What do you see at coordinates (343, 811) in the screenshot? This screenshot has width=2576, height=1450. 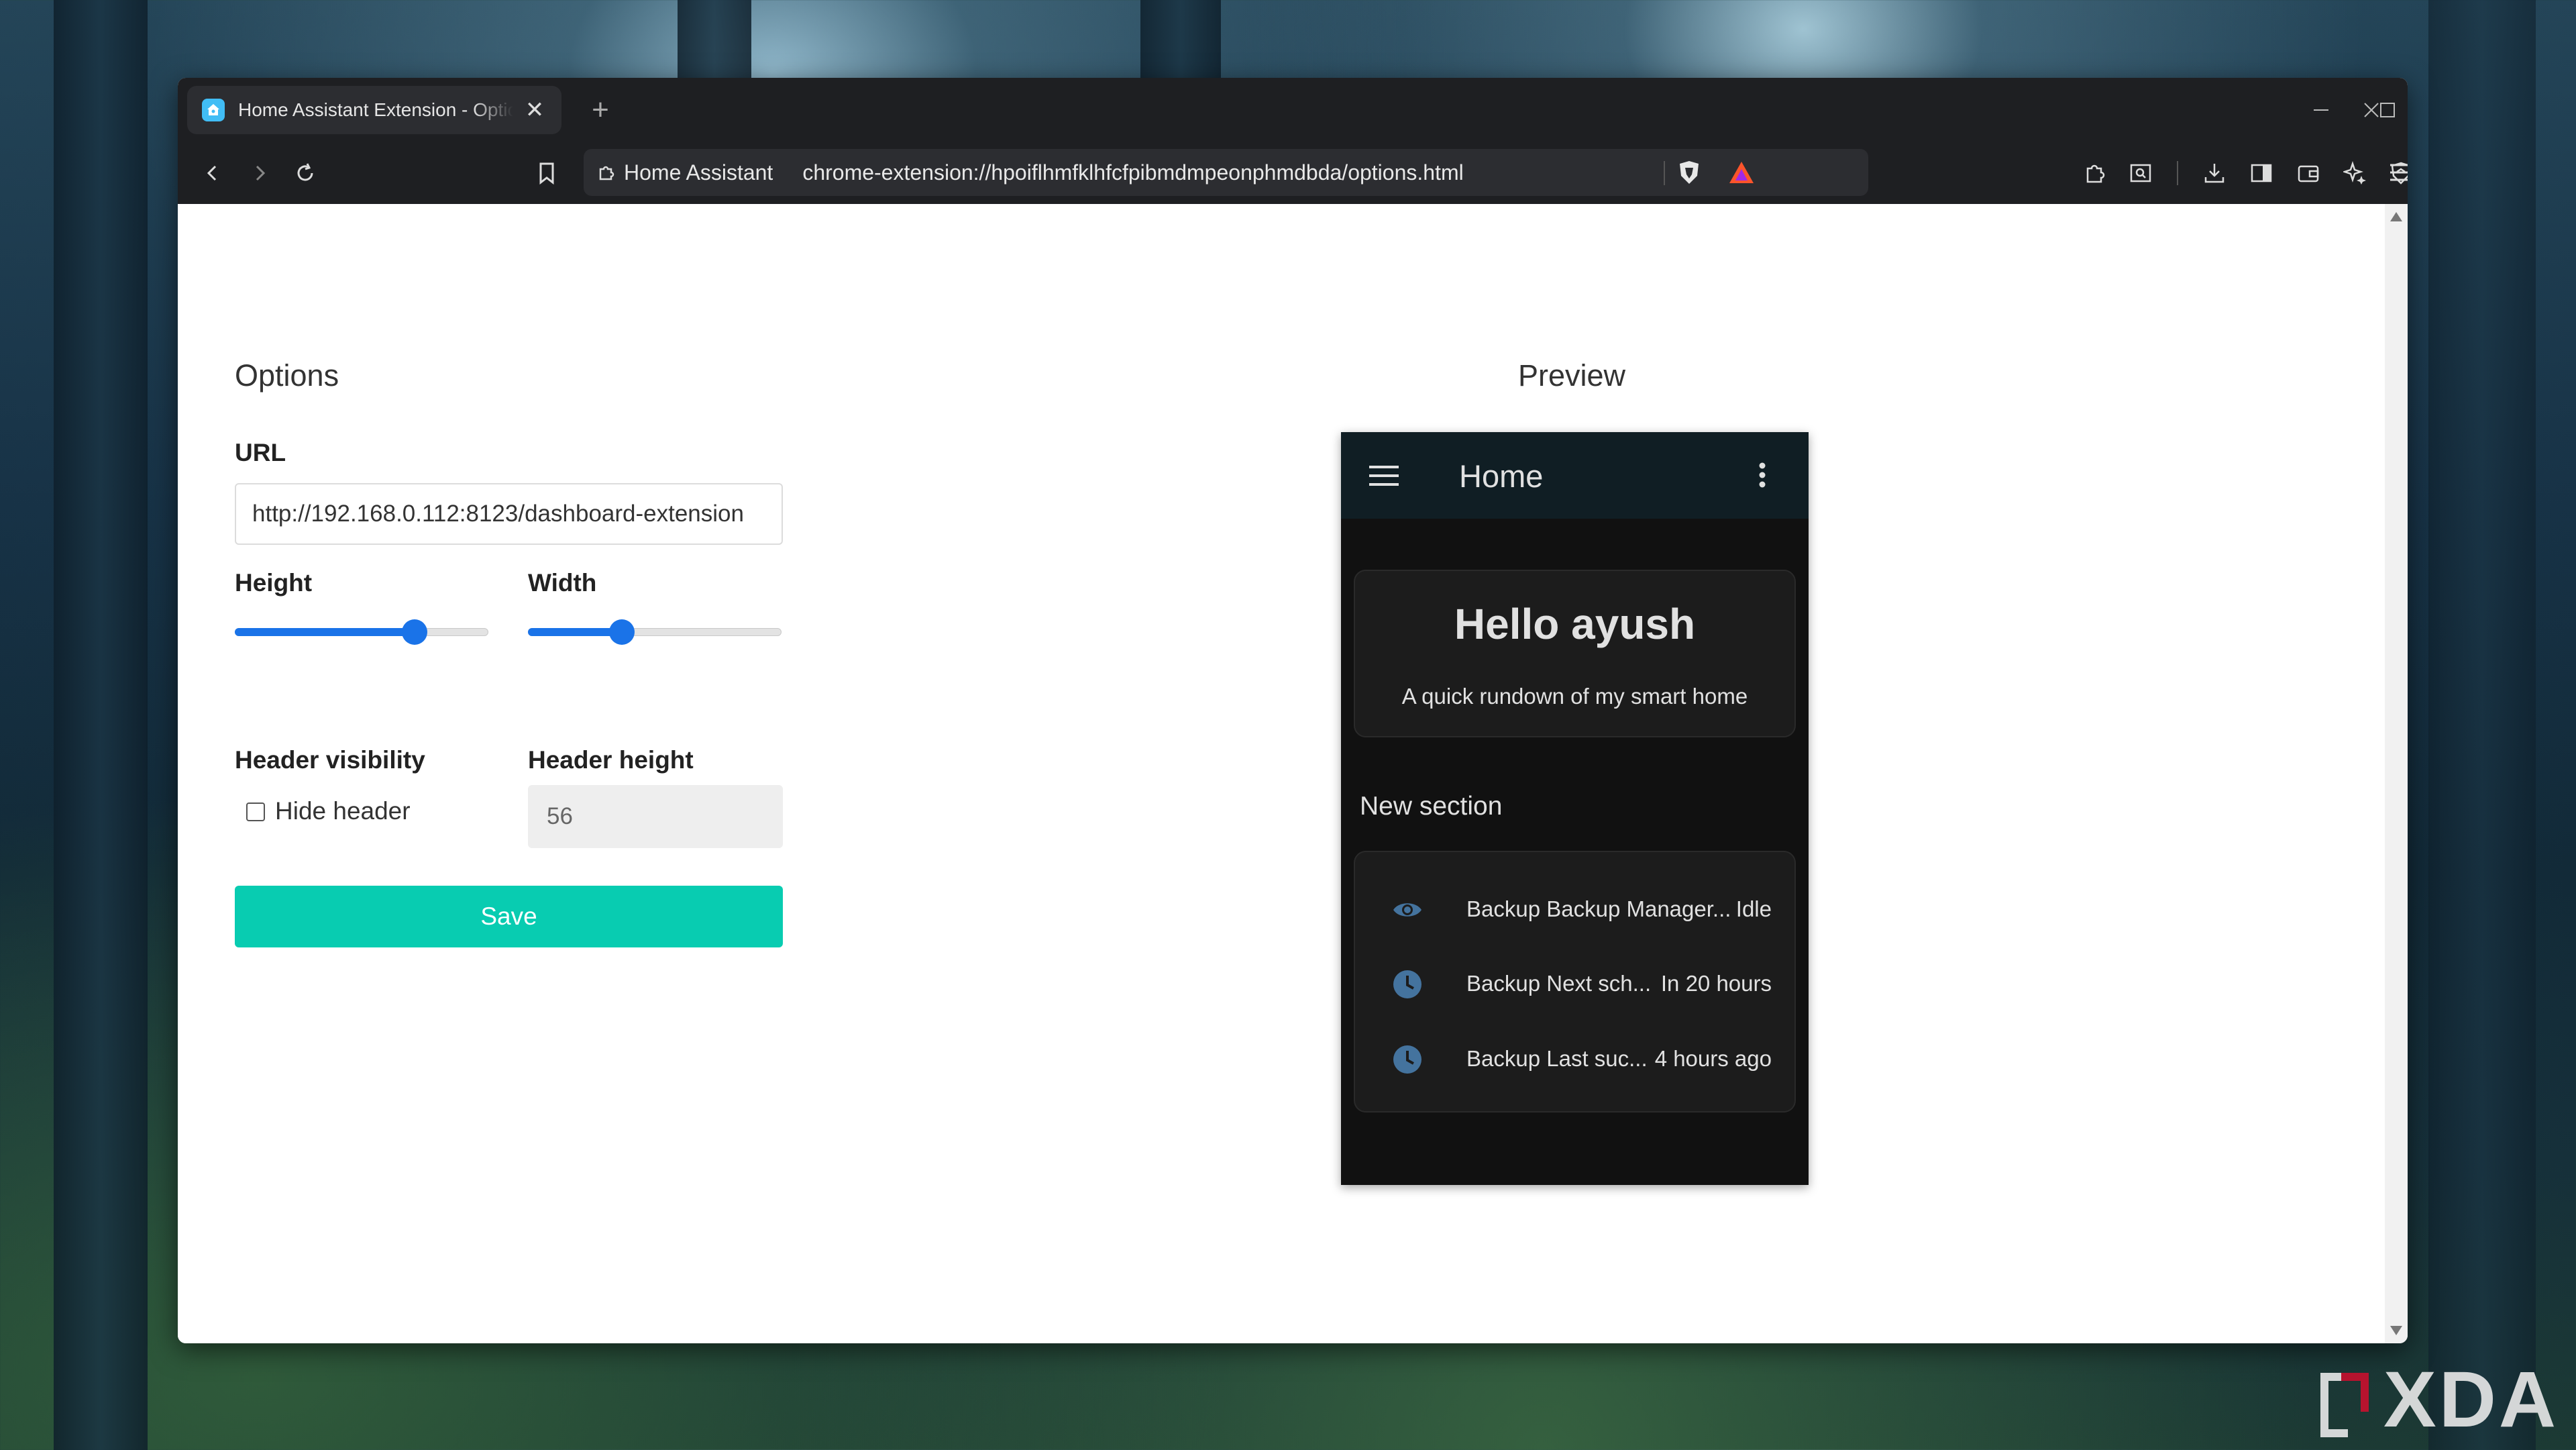 I see `hide-header-label: Hide header` at bounding box center [343, 811].